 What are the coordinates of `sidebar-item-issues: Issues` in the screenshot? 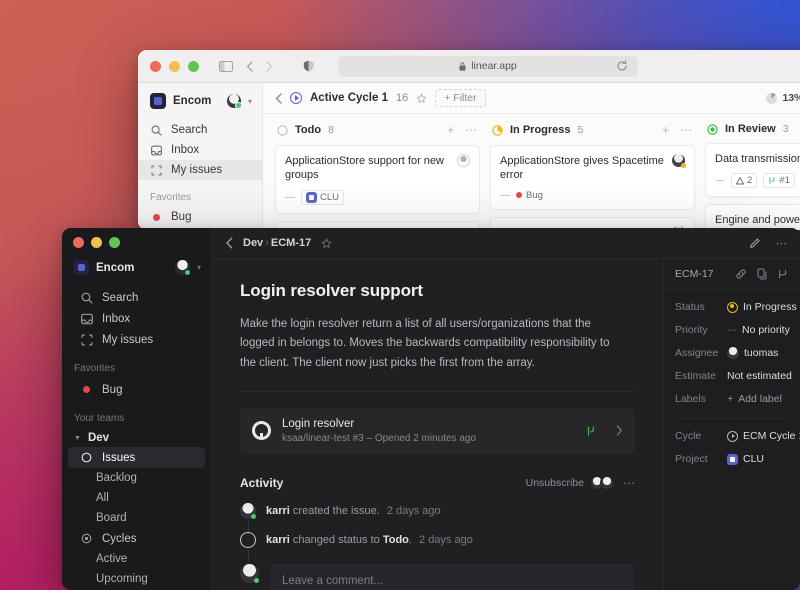 It's located at (136, 457).